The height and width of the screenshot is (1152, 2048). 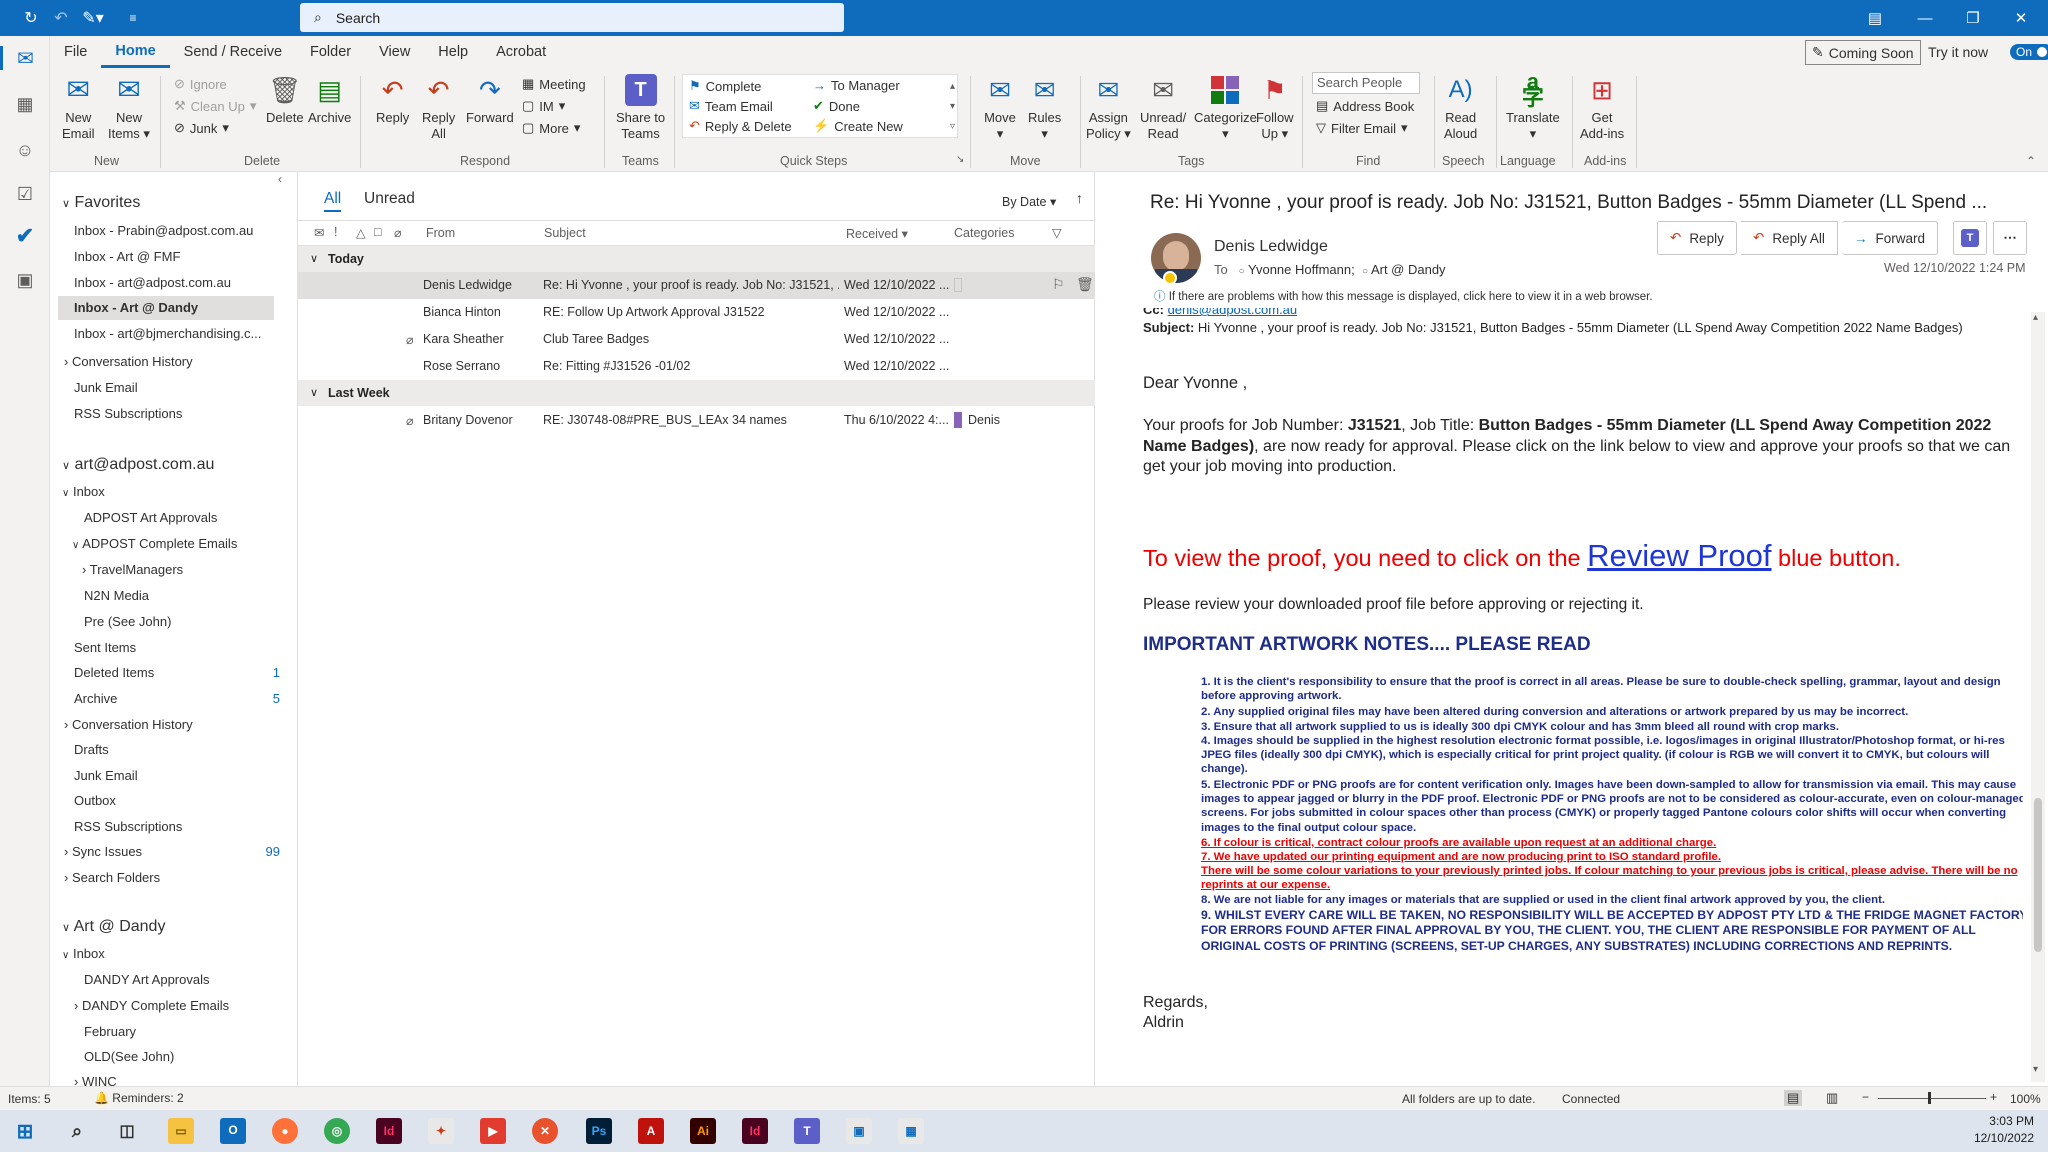 I want to click on filter-all-tab: All, so click(x=333, y=201).